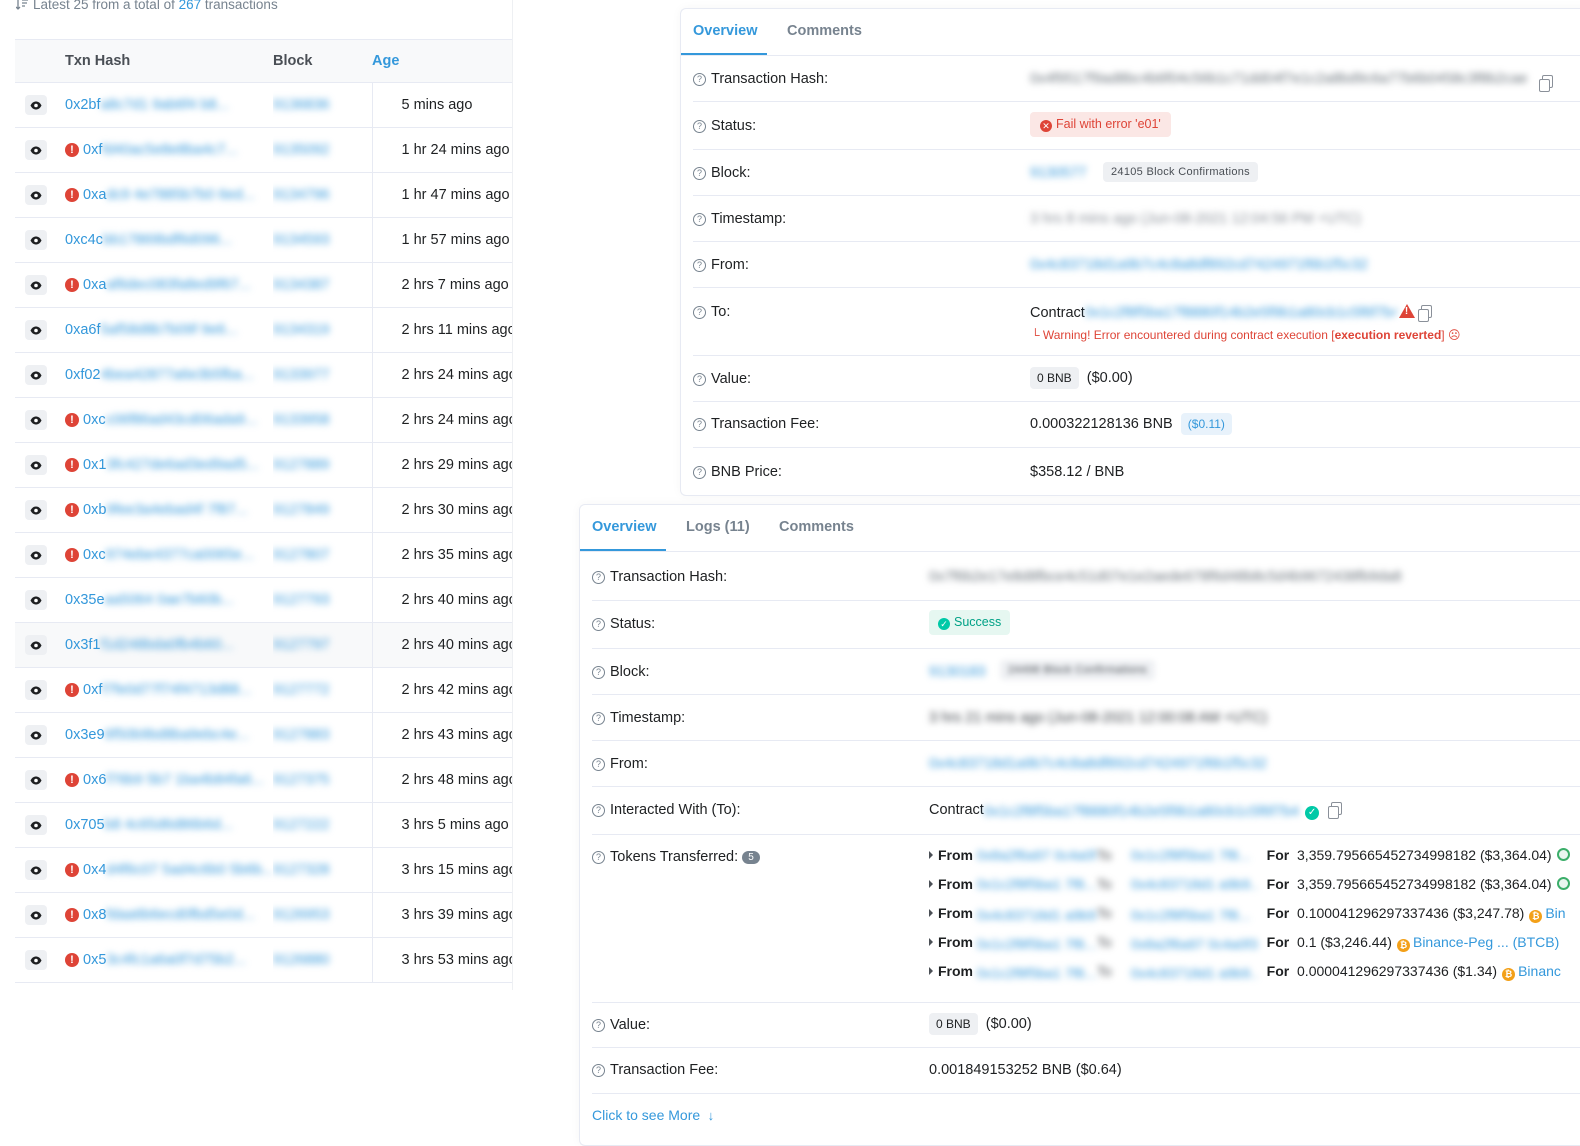 The width and height of the screenshot is (1580, 1146). Describe the element at coordinates (301, 330) in the screenshot. I see `block-link: 9134319` at that location.